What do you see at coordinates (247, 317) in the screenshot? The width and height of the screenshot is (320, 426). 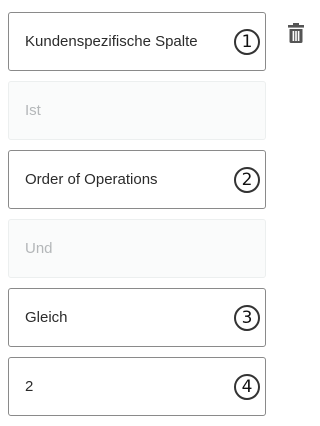 I see `annotation-marker-3: 3` at bounding box center [247, 317].